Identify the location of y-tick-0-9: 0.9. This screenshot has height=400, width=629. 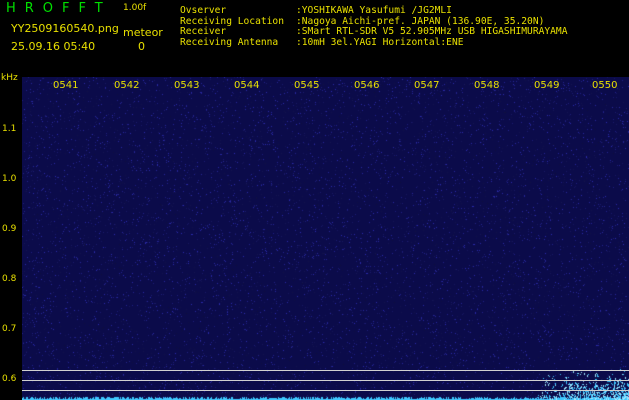
(9, 229).